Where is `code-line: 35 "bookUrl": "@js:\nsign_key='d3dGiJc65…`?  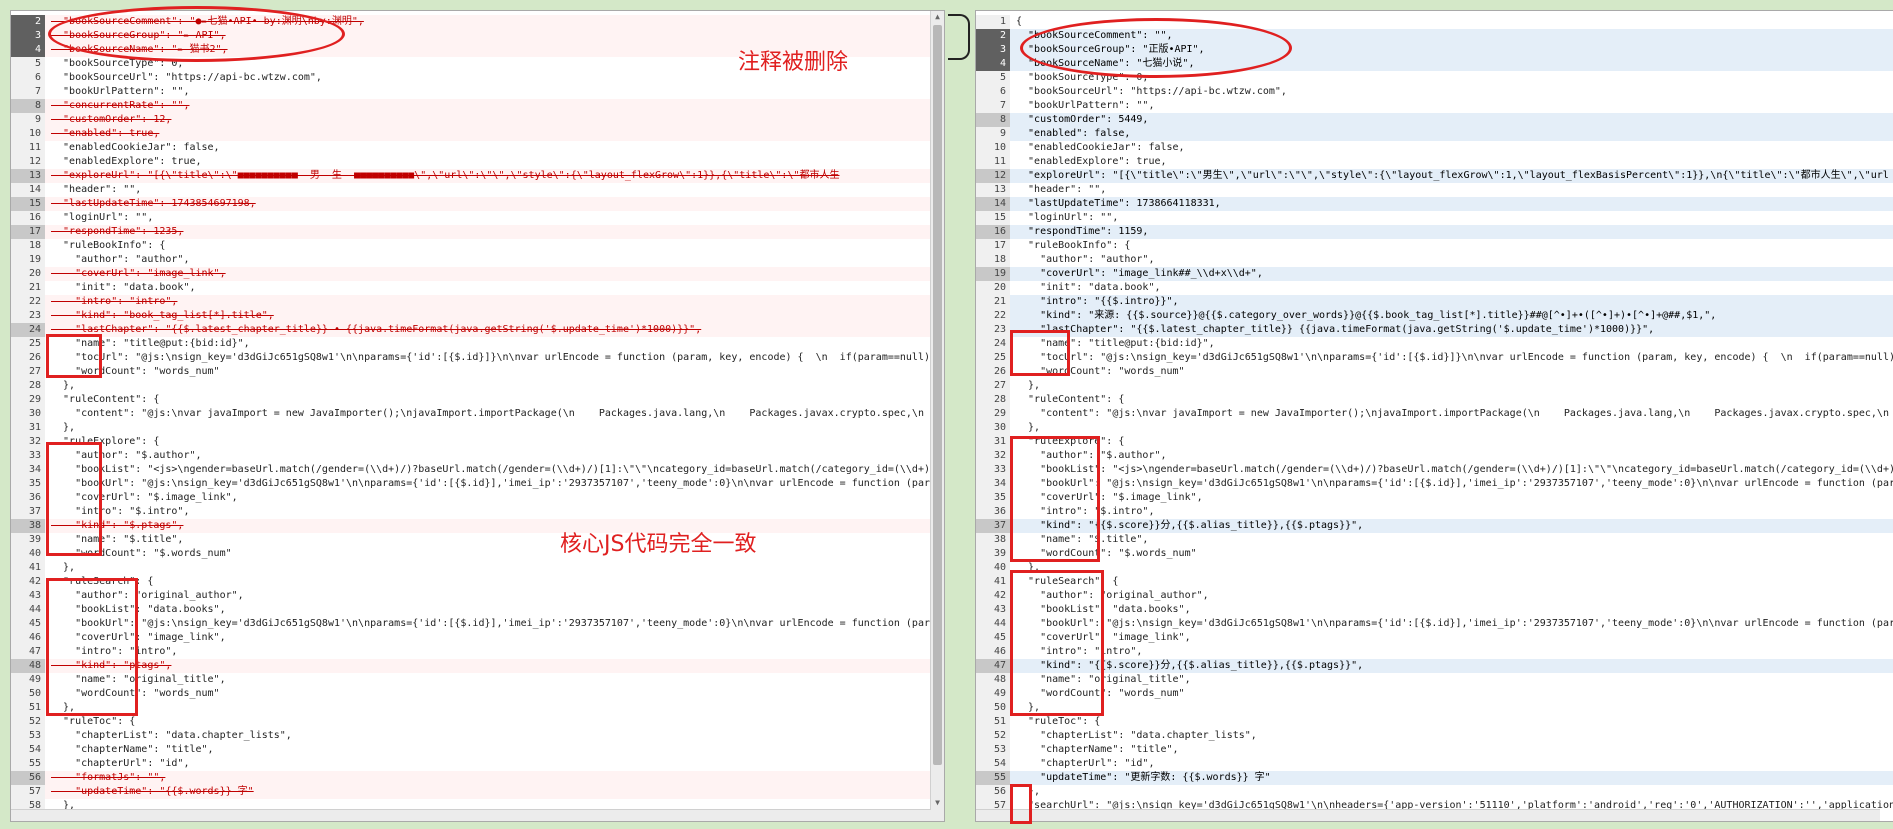
code-line: 35 "bookUrl": "@js:\nsign_key='d3dGiJc65… is located at coordinates (477, 484).